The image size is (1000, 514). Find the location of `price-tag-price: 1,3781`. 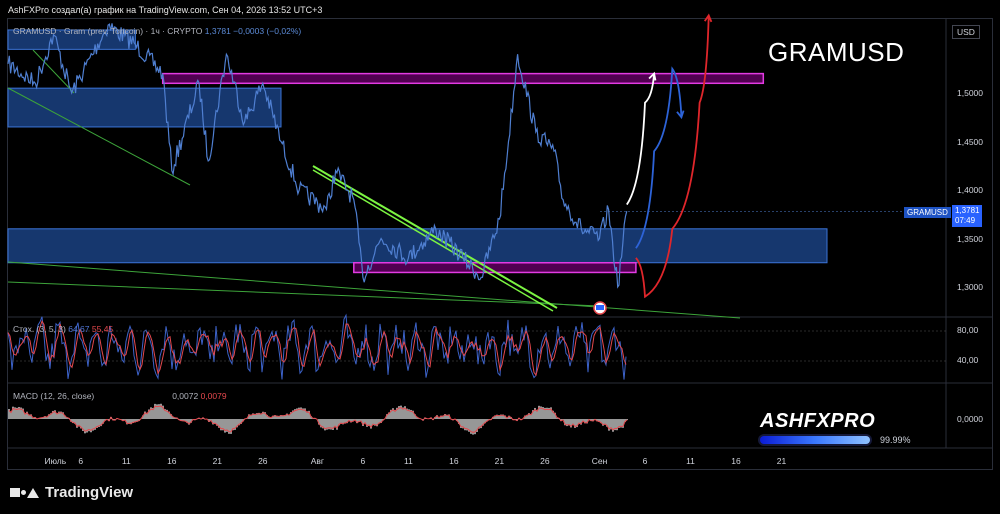

price-tag-price: 1,3781 is located at coordinates (967, 210).